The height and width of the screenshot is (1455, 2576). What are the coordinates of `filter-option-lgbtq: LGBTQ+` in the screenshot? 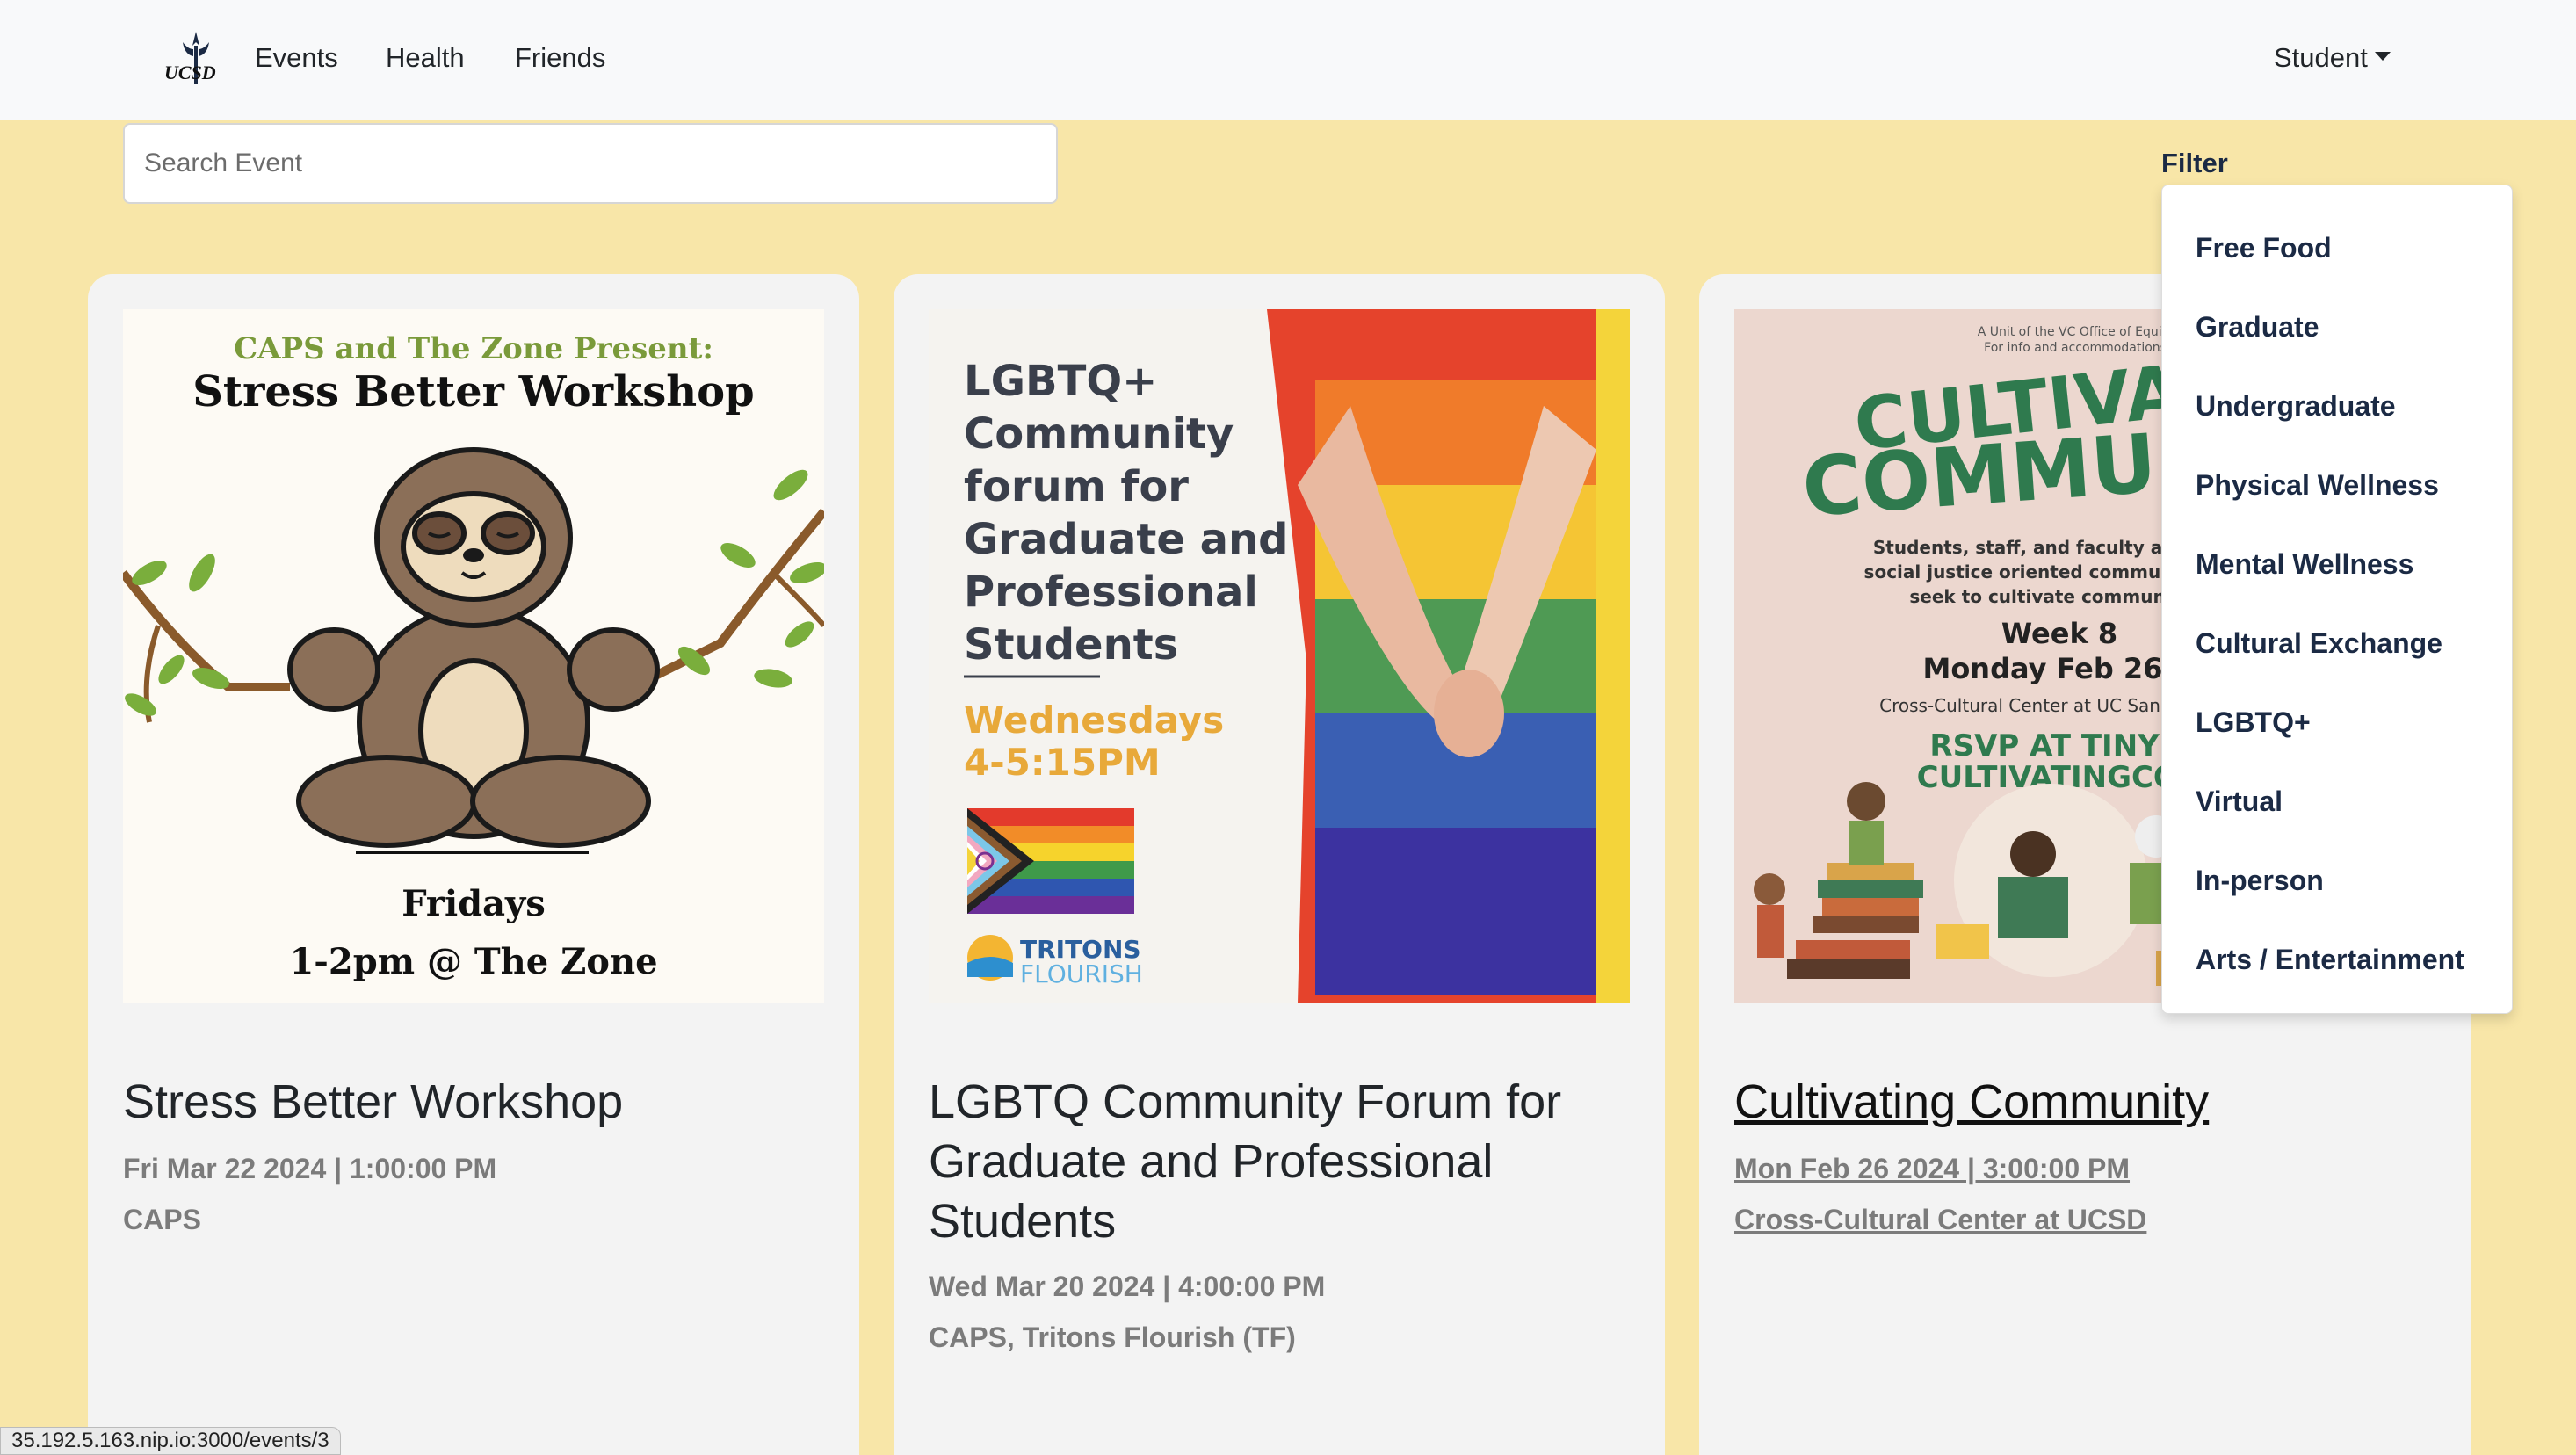 It's located at (2253, 722).